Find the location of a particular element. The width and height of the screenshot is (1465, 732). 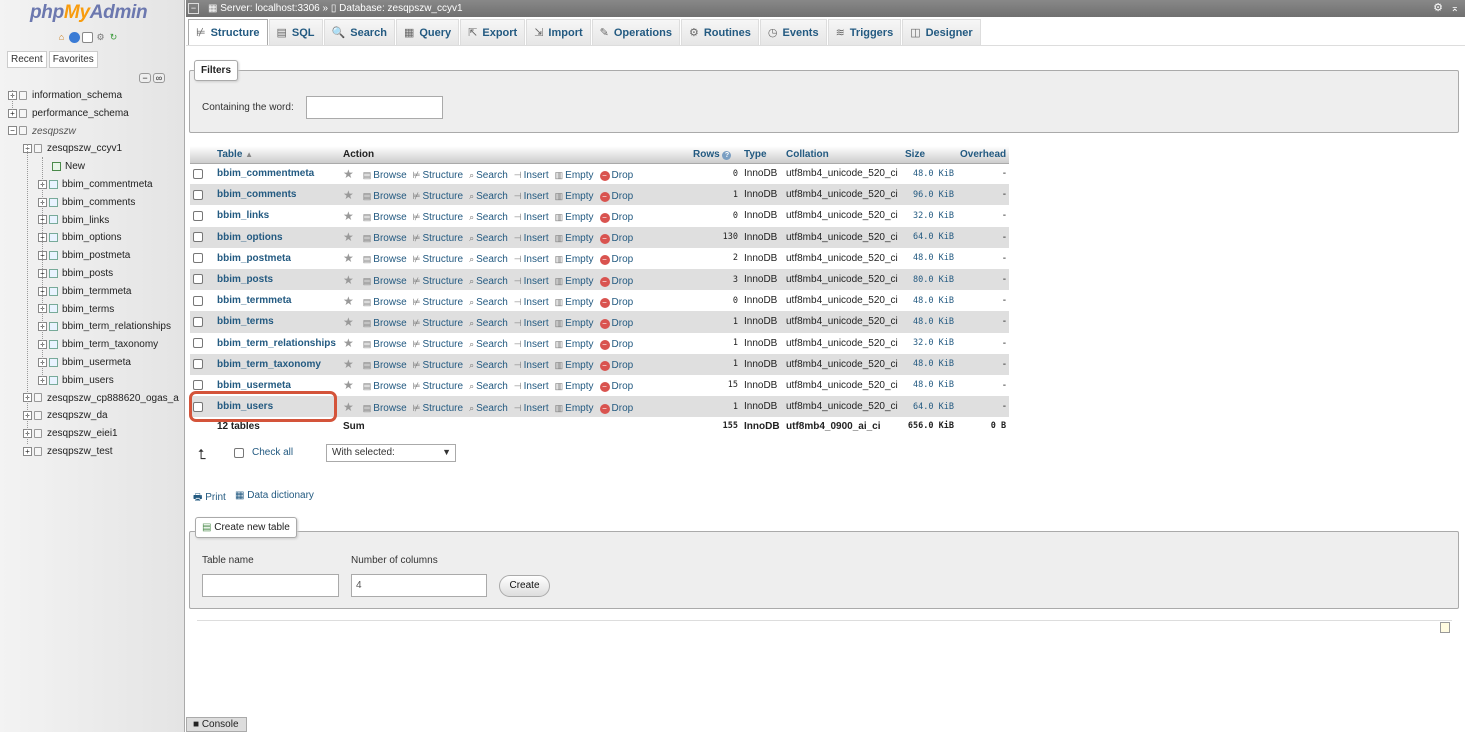

tree-item: − zesqpszw is located at coordinates (42, 132).